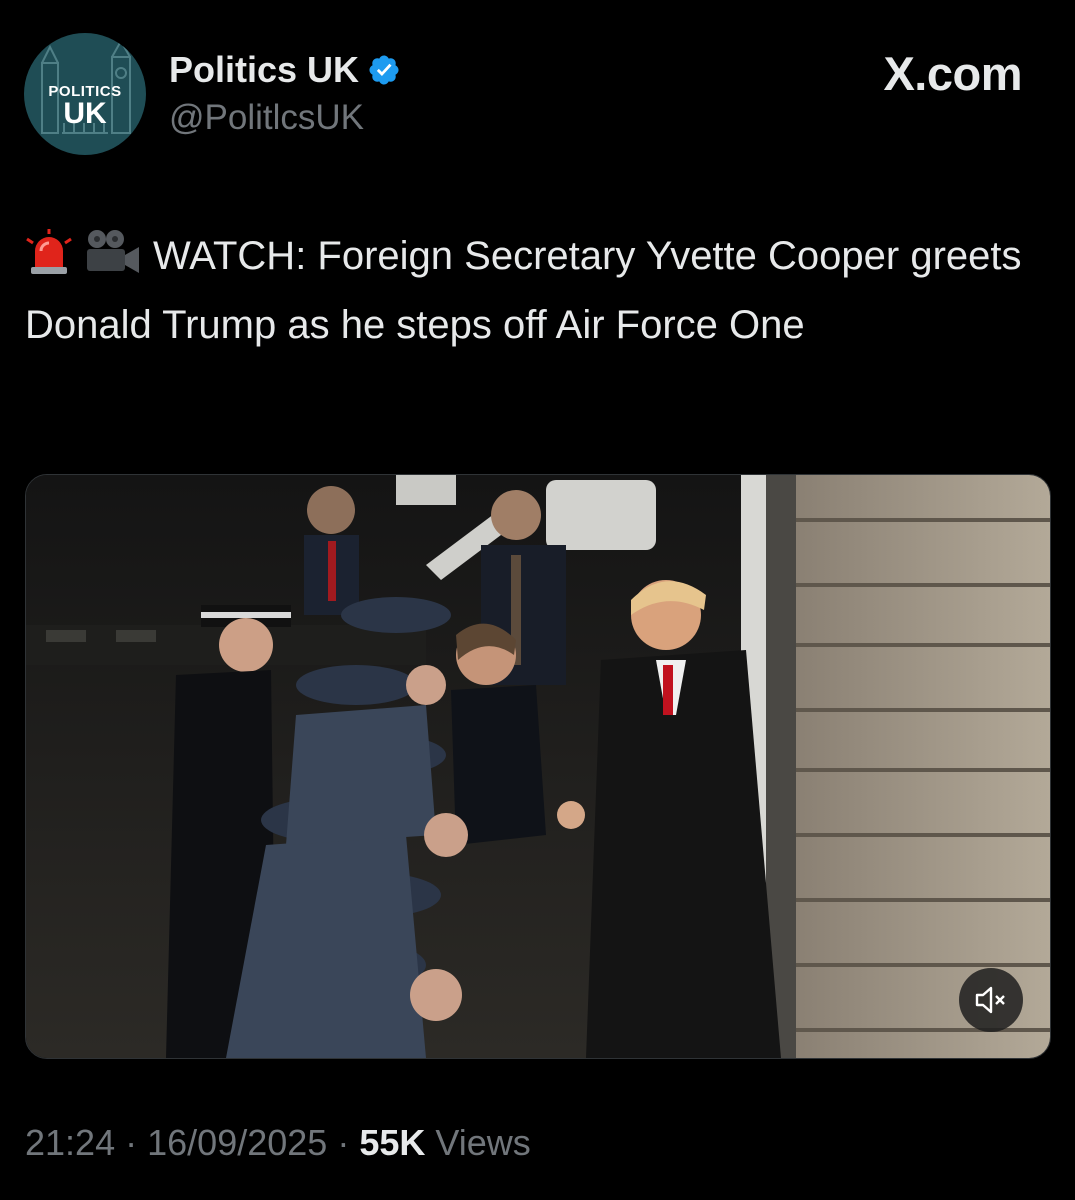 This screenshot has width=1075, height=1200. I want to click on display-name: Politics UK, so click(264, 70).